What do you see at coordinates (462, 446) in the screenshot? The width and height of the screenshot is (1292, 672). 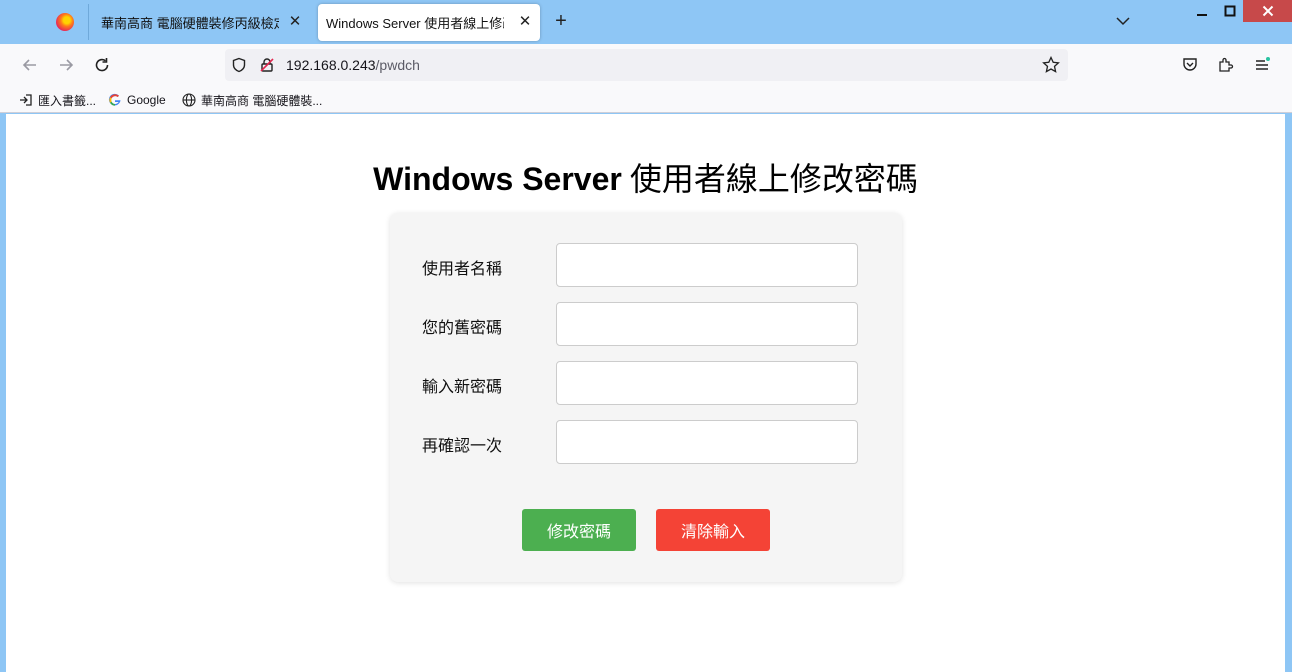 I see `confirm-password-label: 再確認一次` at bounding box center [462, 446].